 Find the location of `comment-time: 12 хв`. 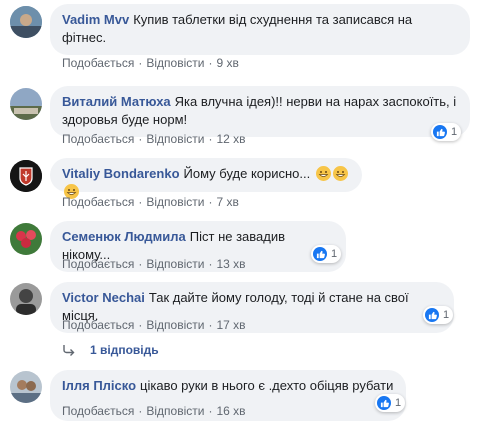

comment-time: 12 хв is located at coordinates (230, 139).